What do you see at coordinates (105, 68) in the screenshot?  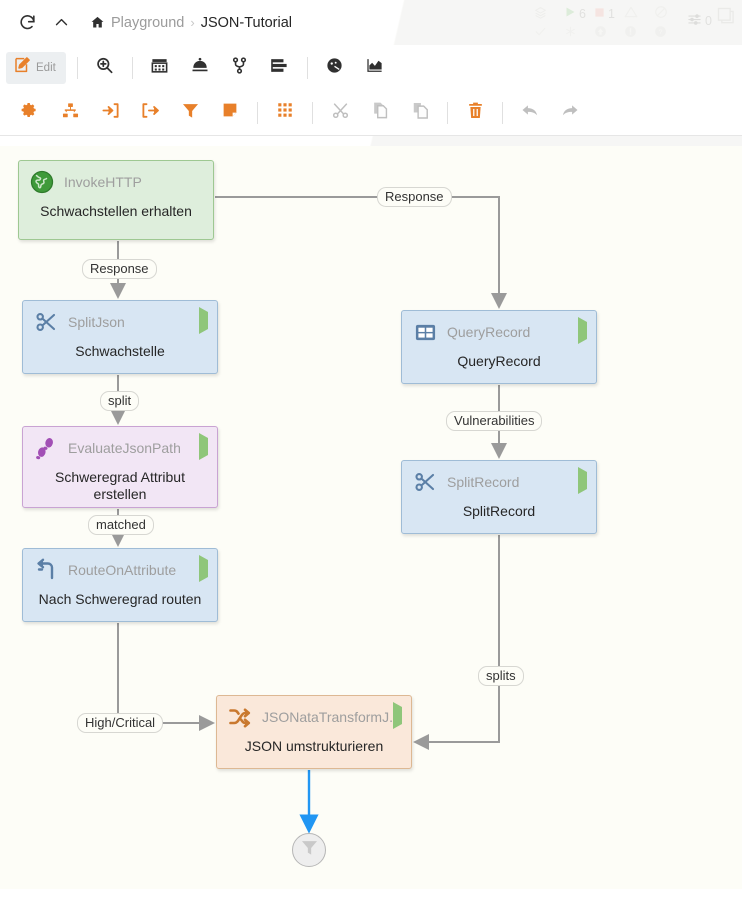 I see `search-button` at bounding box center [105, 68].